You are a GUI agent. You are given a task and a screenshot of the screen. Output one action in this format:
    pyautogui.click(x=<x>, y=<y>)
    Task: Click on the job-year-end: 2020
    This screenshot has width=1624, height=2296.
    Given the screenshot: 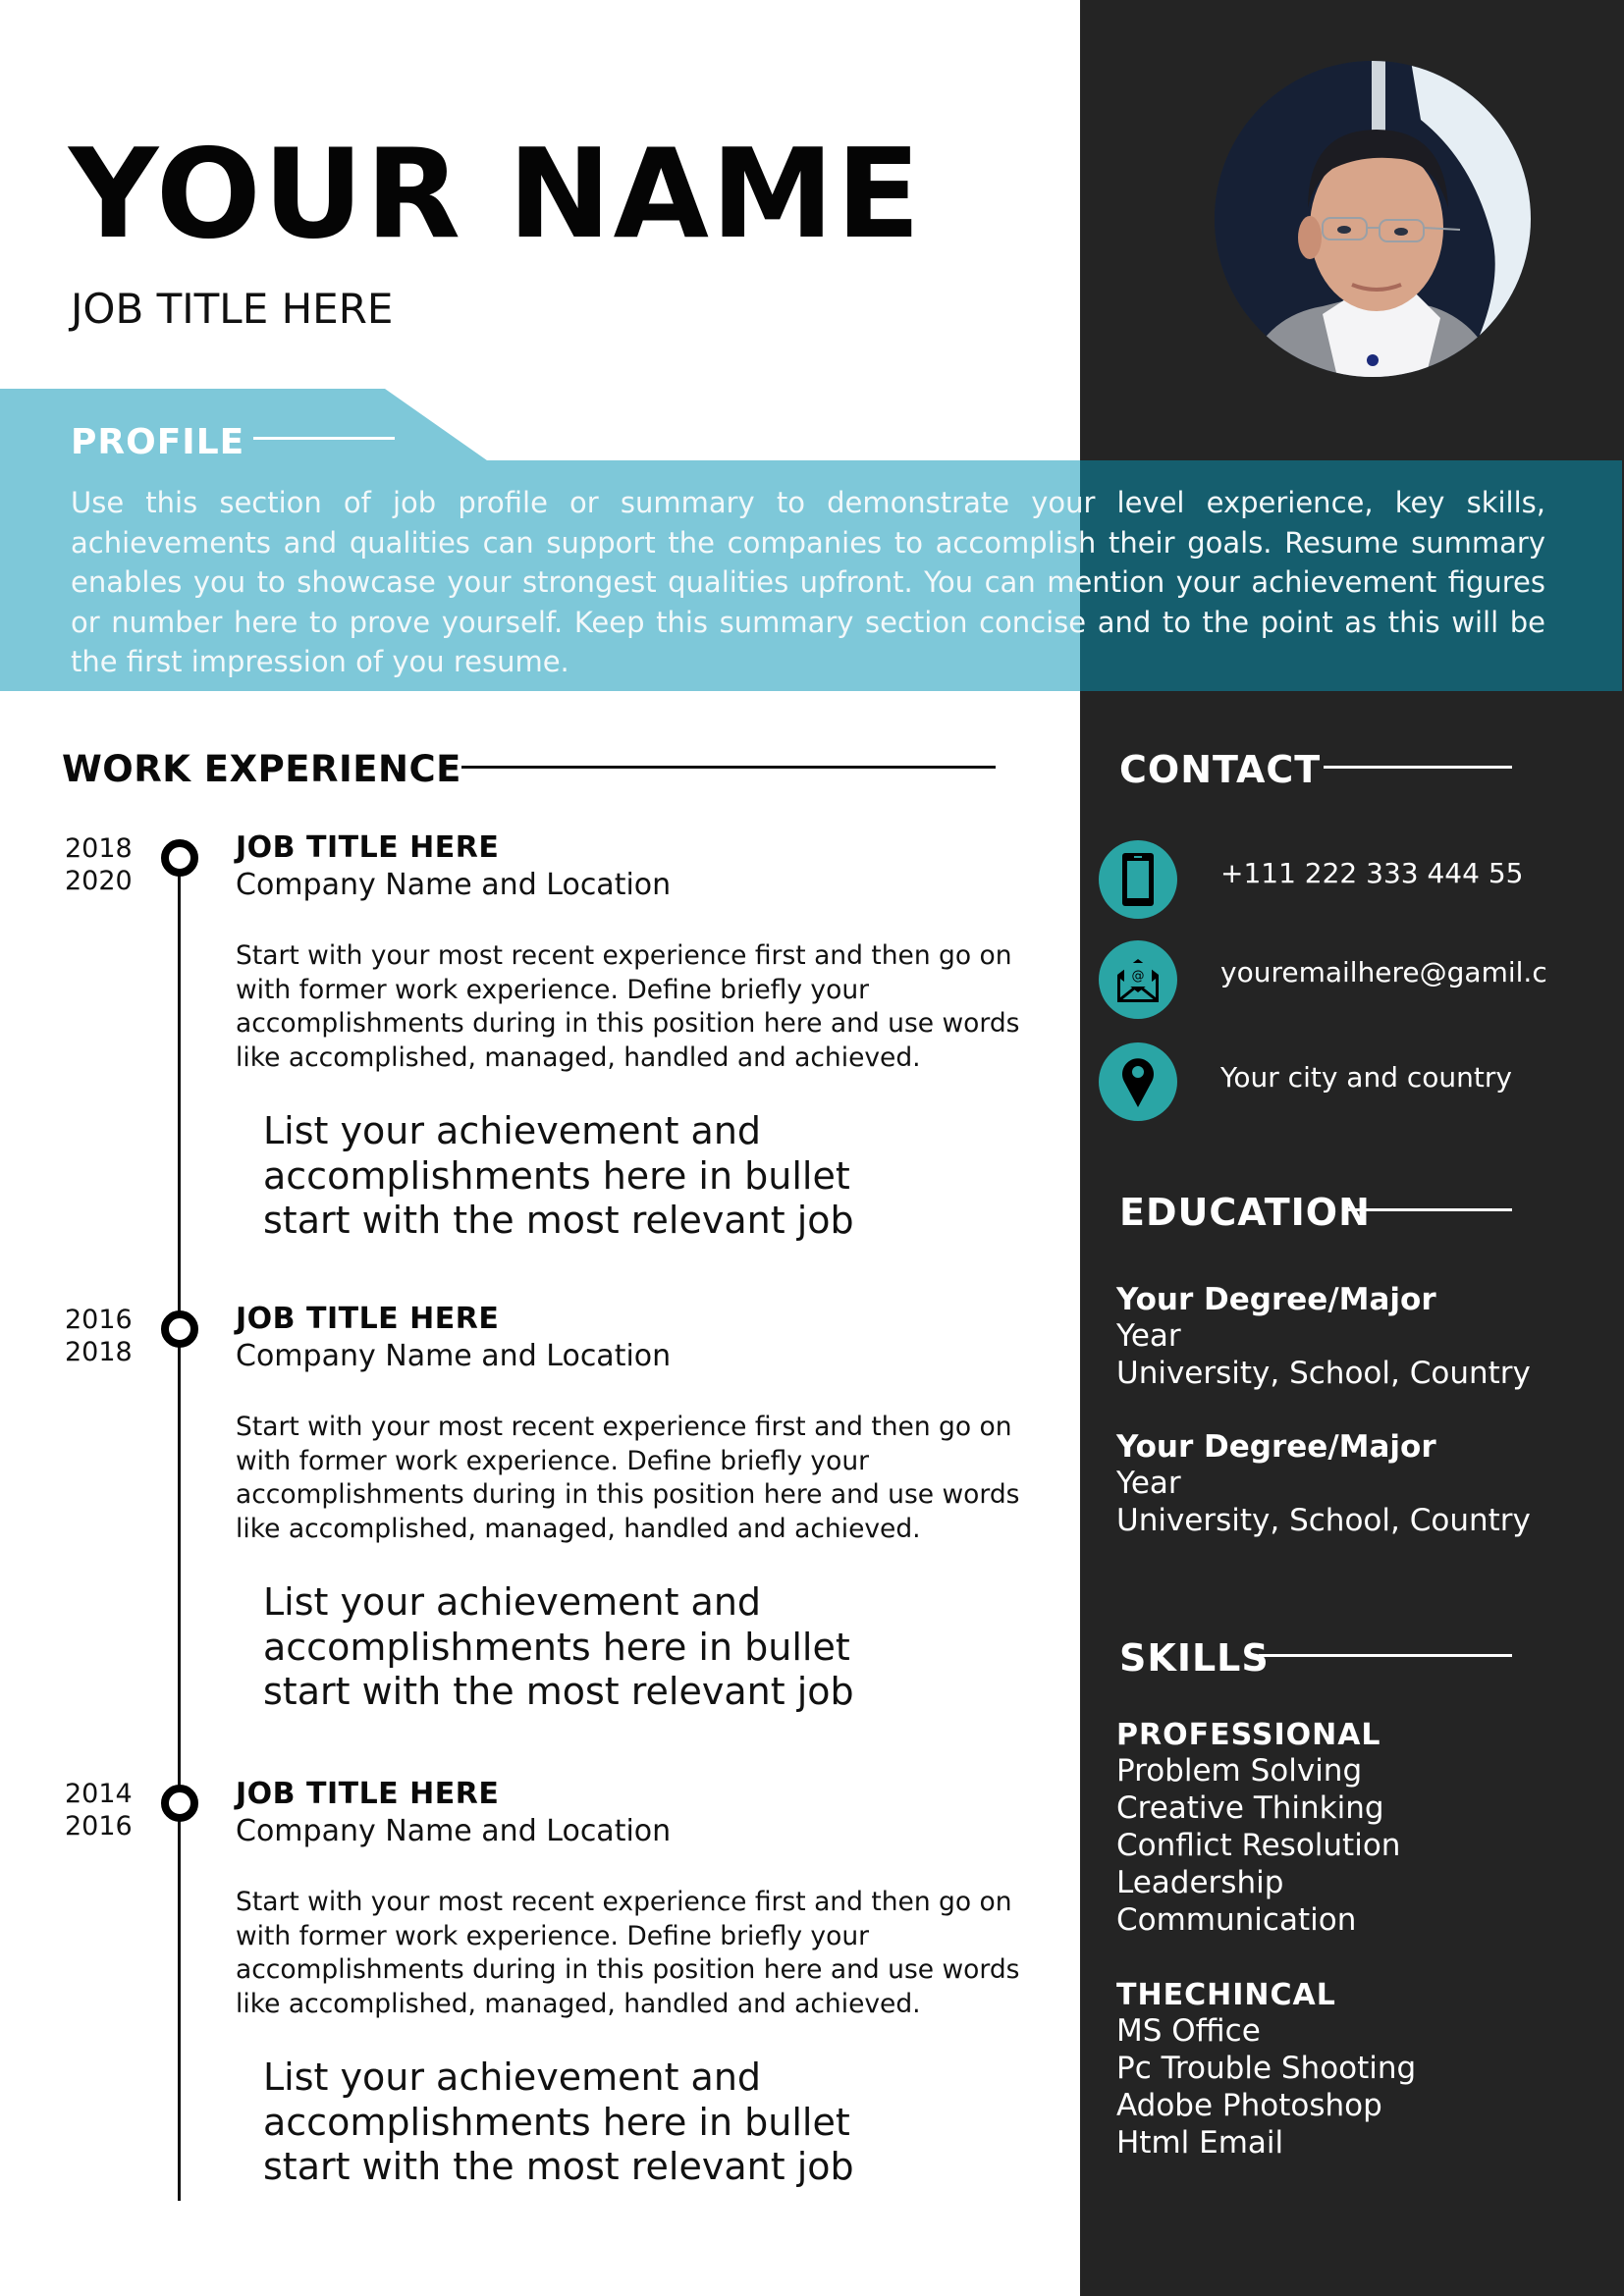 What is the action you would take?
    pyautogui.click(x=99, y=881)
    